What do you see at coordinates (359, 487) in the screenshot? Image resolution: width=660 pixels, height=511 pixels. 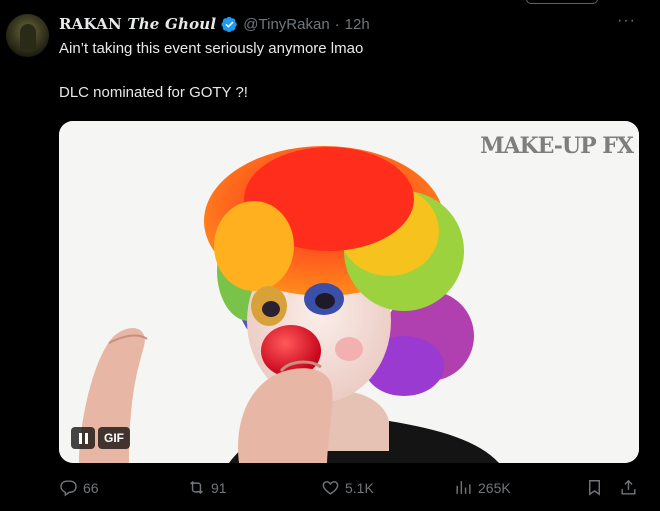 I see `like-count: 5.1K` at bounding box center [359, 487].